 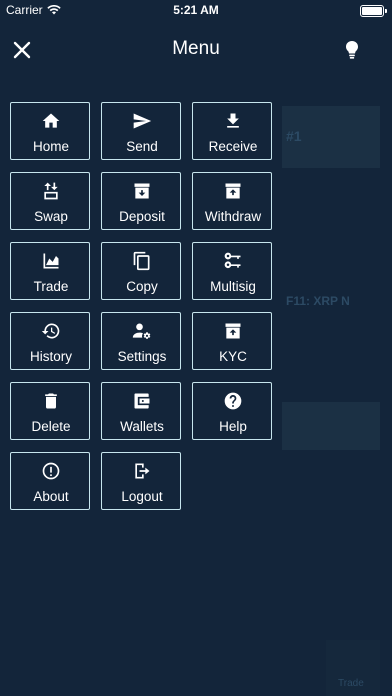 I want to click on menu-item-label: Logout, so click(x=142, y=496).